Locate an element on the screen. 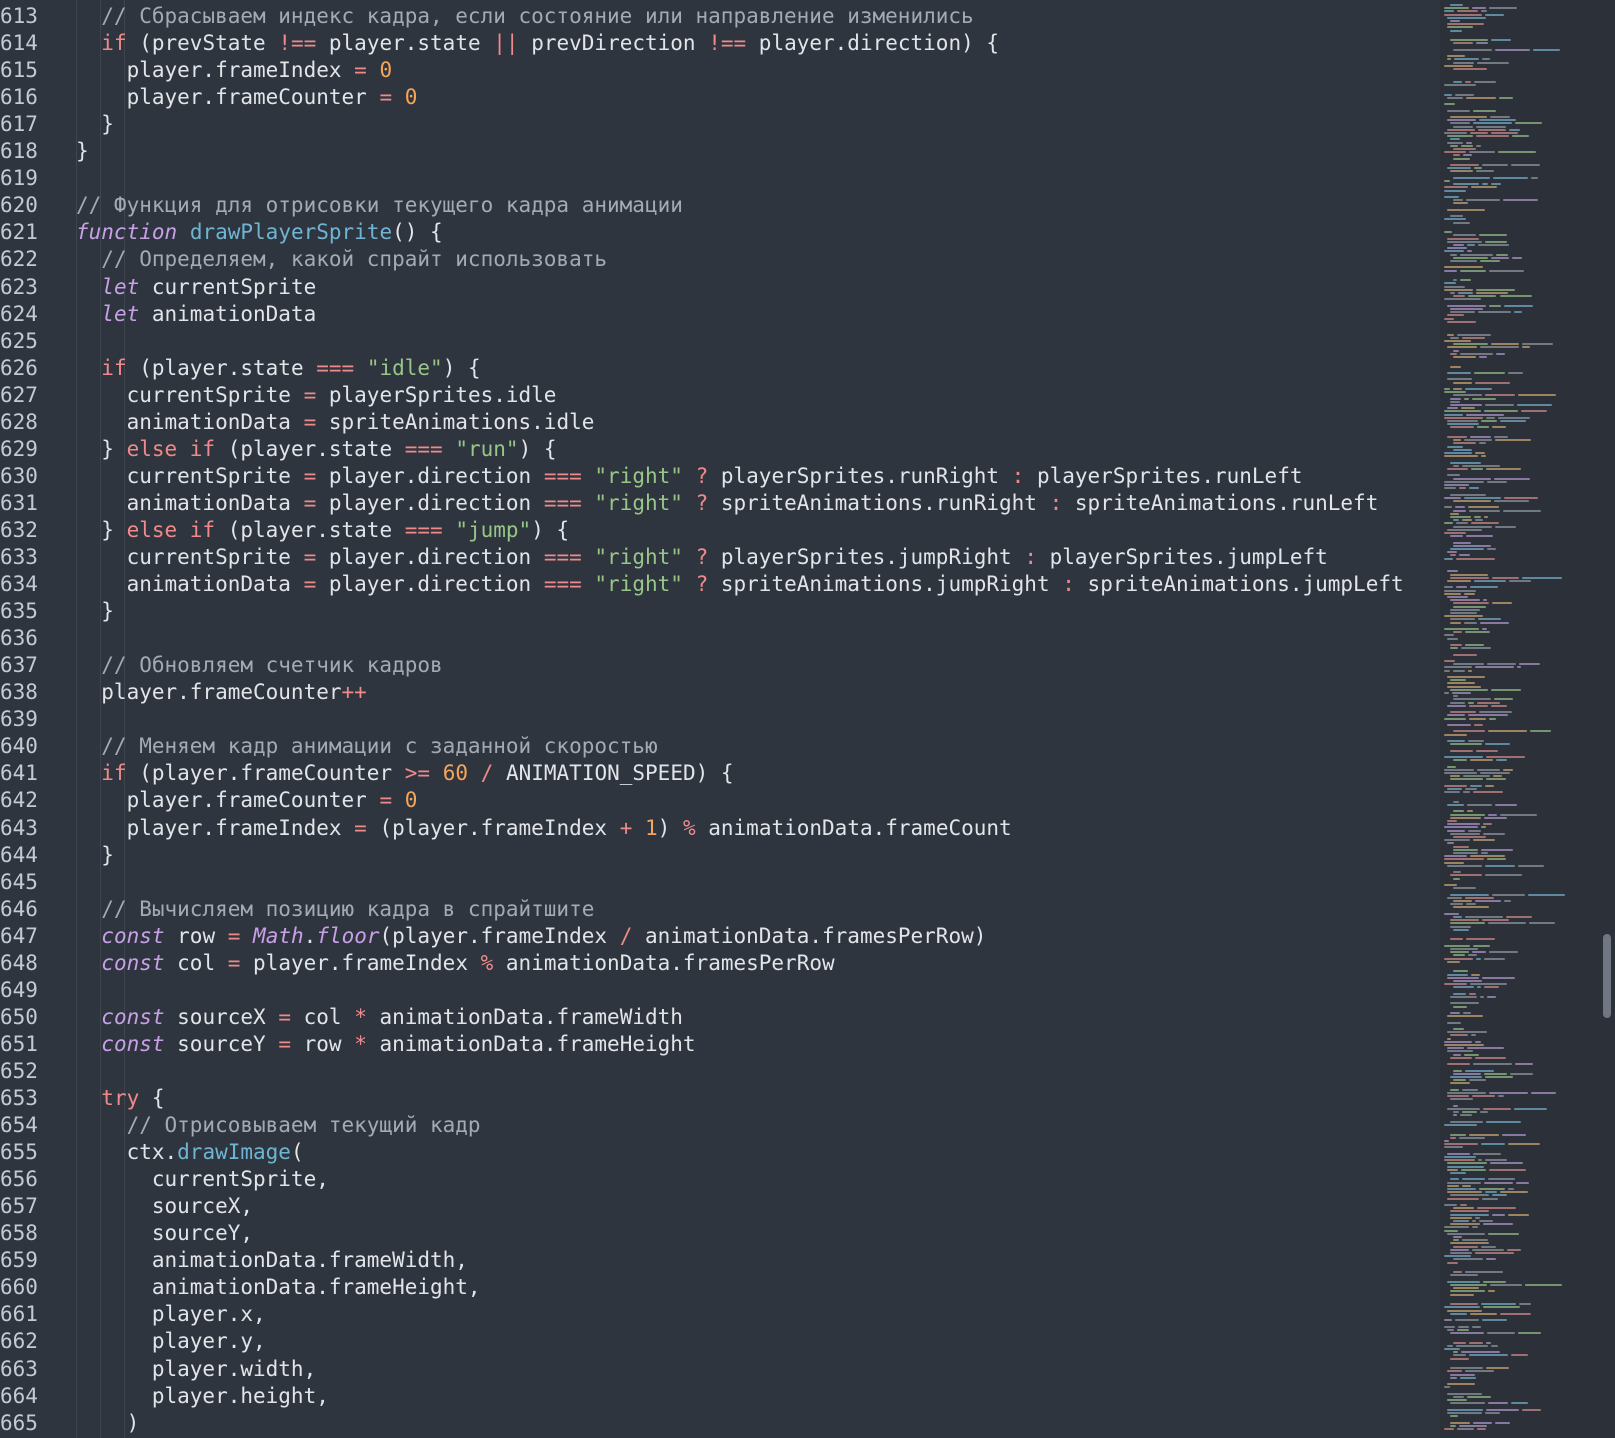  code-line: 656 currentSprite, is located at coordinates (720, 1179).